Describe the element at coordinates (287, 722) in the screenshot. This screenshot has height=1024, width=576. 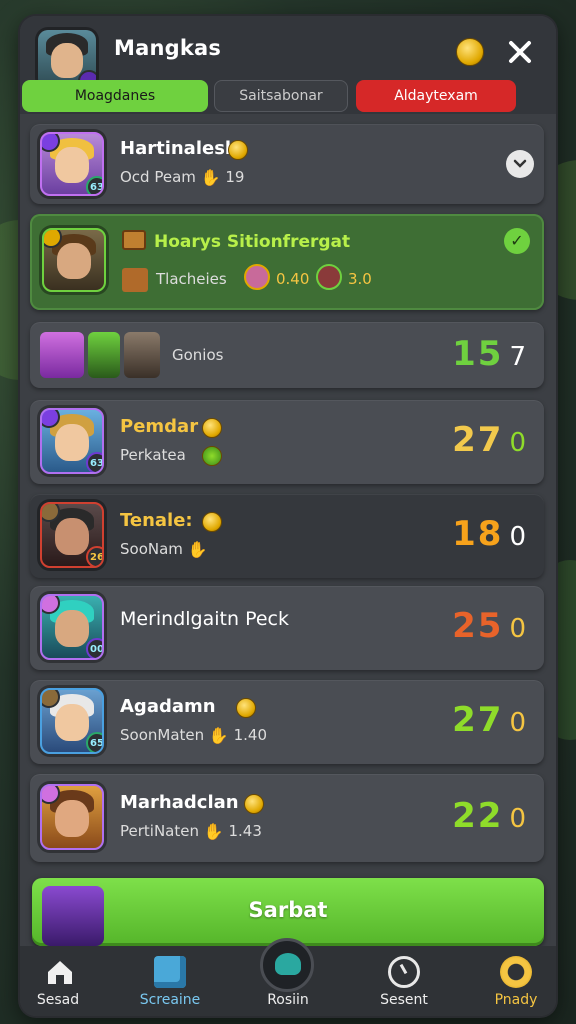
I see `player-row: 65 Agadamn SoonMaten ✋ 1.40 27 0` at that location.